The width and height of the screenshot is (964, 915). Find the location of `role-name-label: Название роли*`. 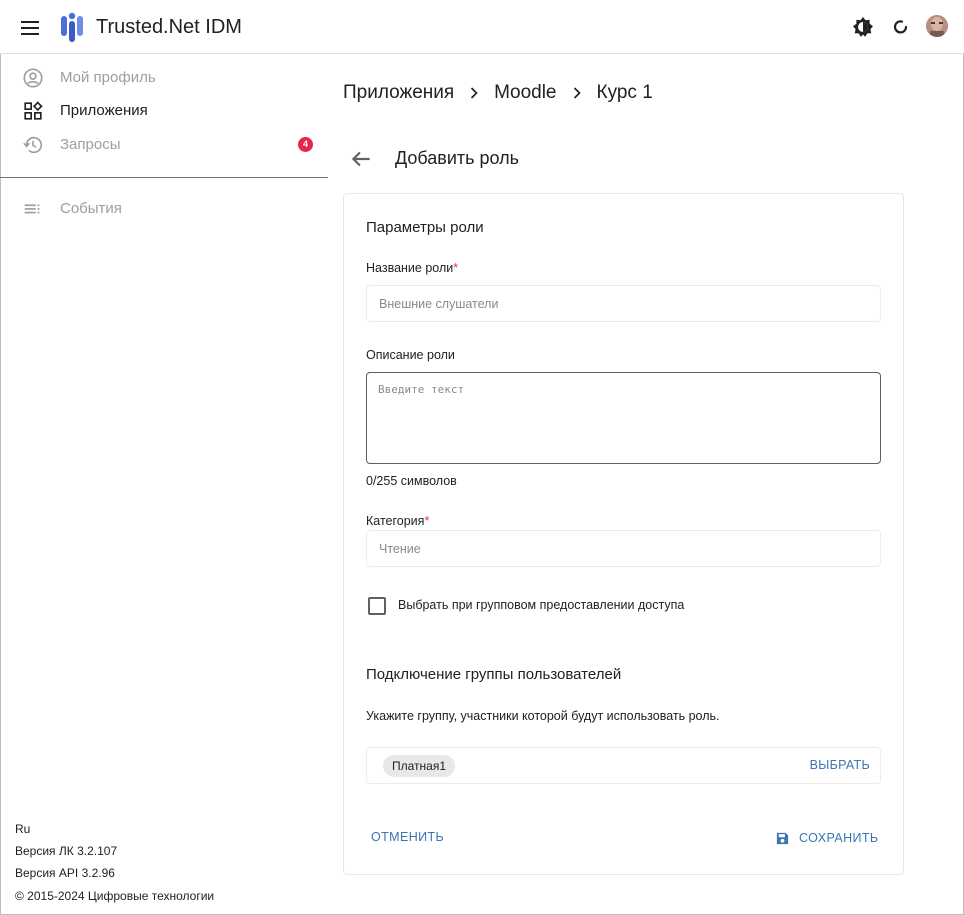

role-name-label: Название роли* is located at coordinates (412, 268).